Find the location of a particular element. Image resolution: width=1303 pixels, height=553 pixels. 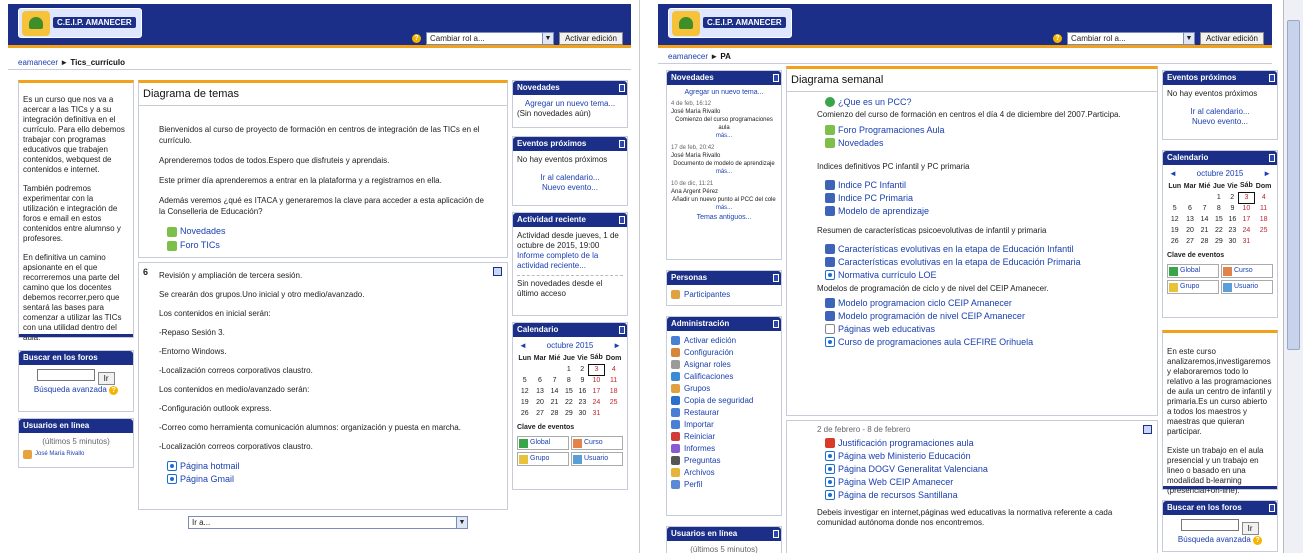

document-link: Indice PC Infantil is located at coordinates (986, 185).